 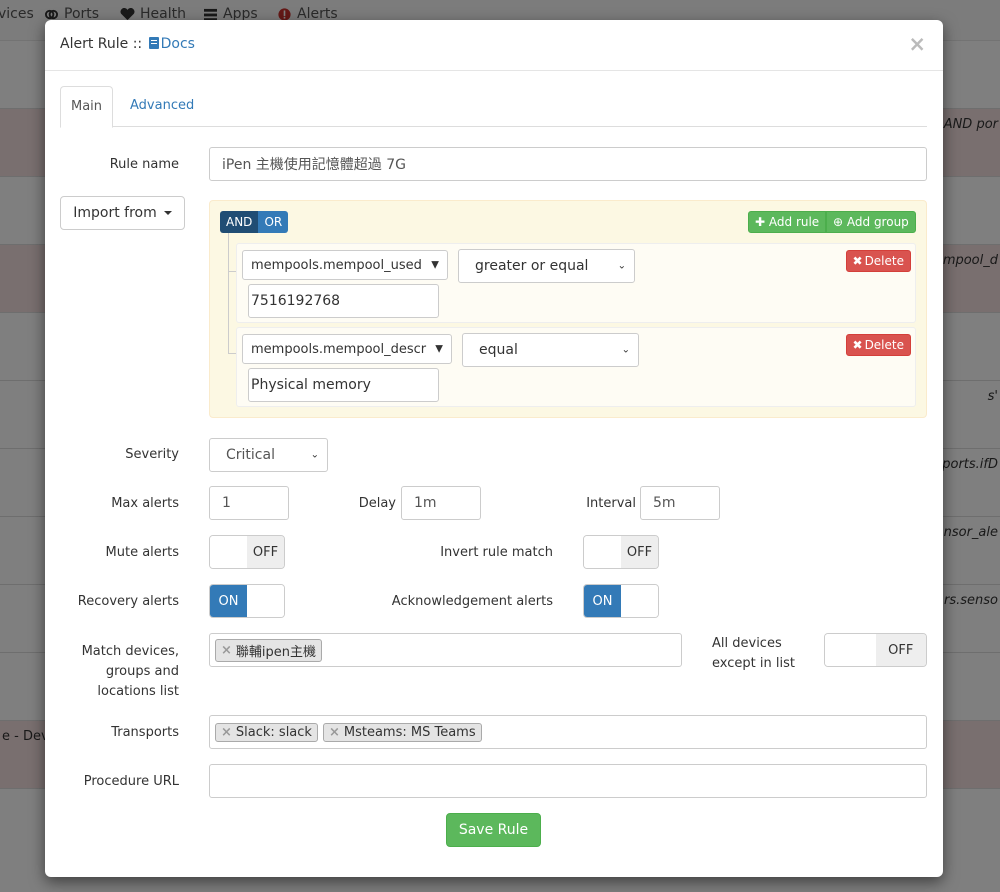 I want to click on rule-value-input: Physical memory, so click(x=343, y=385).